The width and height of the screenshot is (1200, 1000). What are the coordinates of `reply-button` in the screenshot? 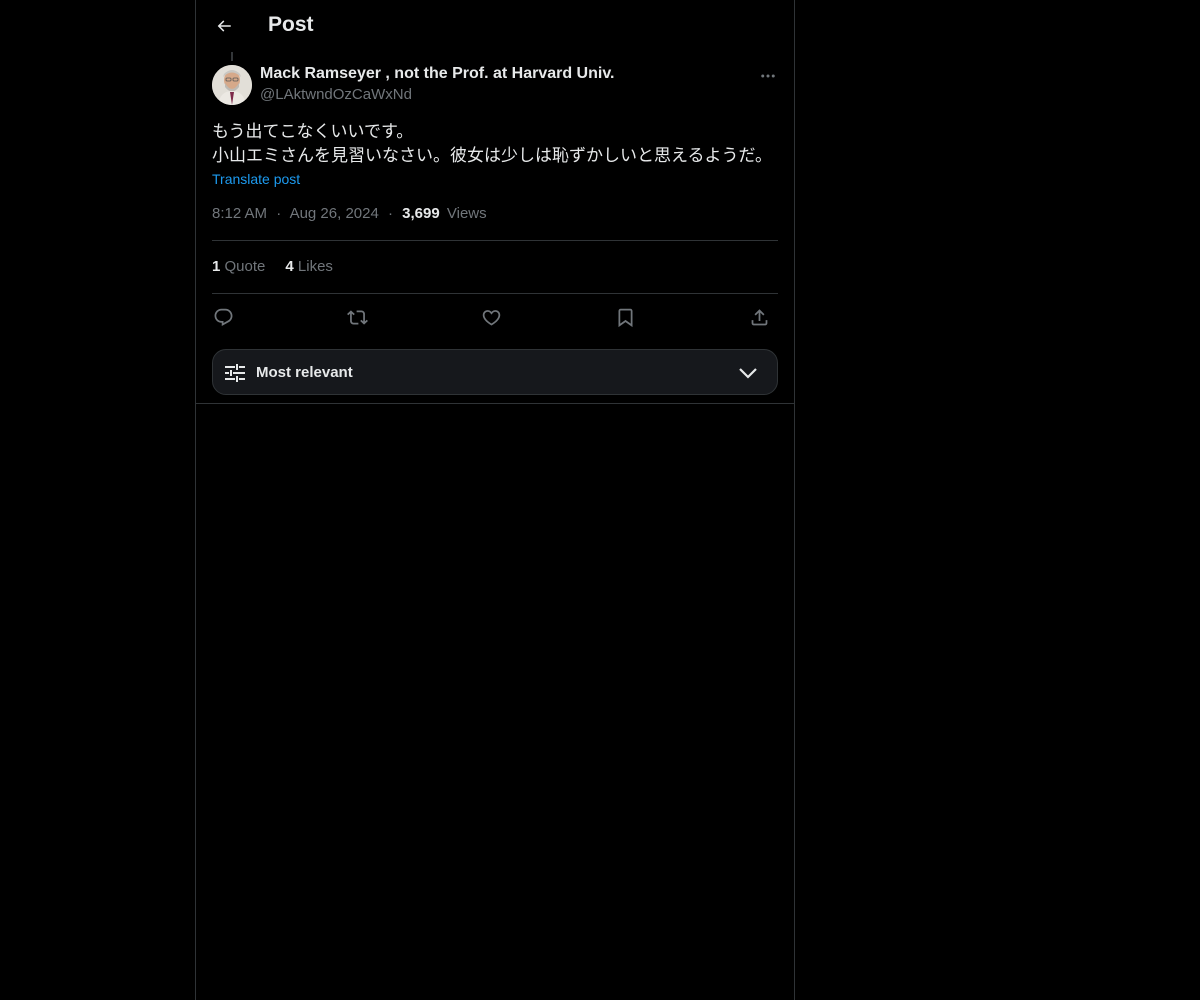 It's located at (223, 317).